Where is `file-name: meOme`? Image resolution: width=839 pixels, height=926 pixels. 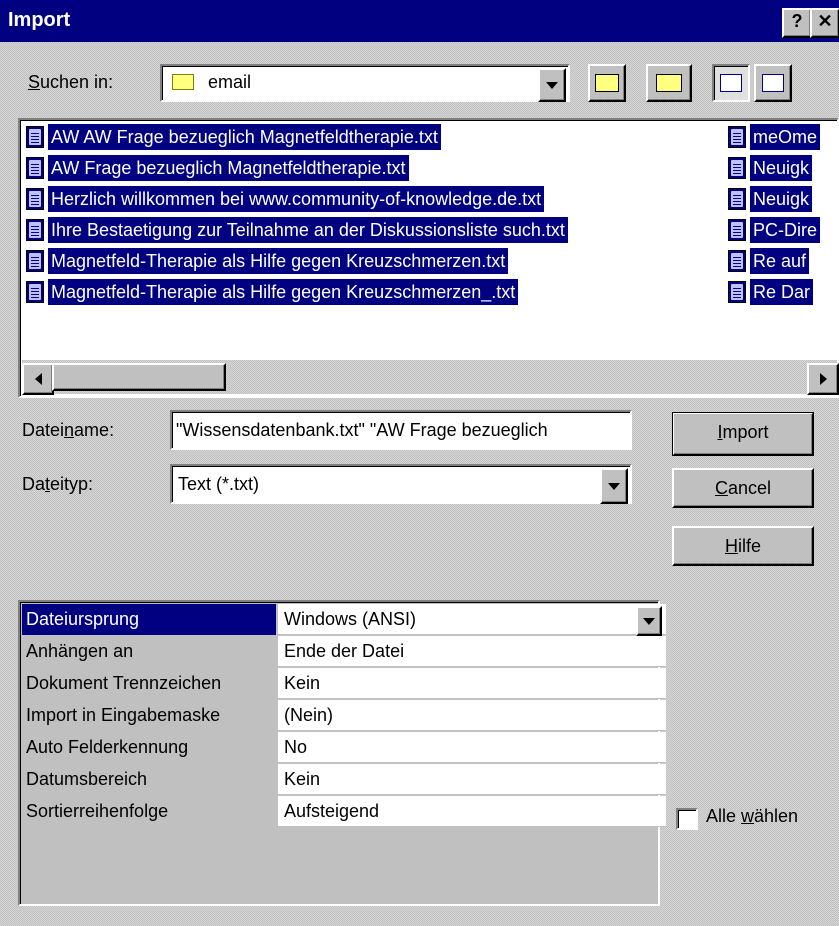 file-name: meOme is located at coordinates (785, 137).